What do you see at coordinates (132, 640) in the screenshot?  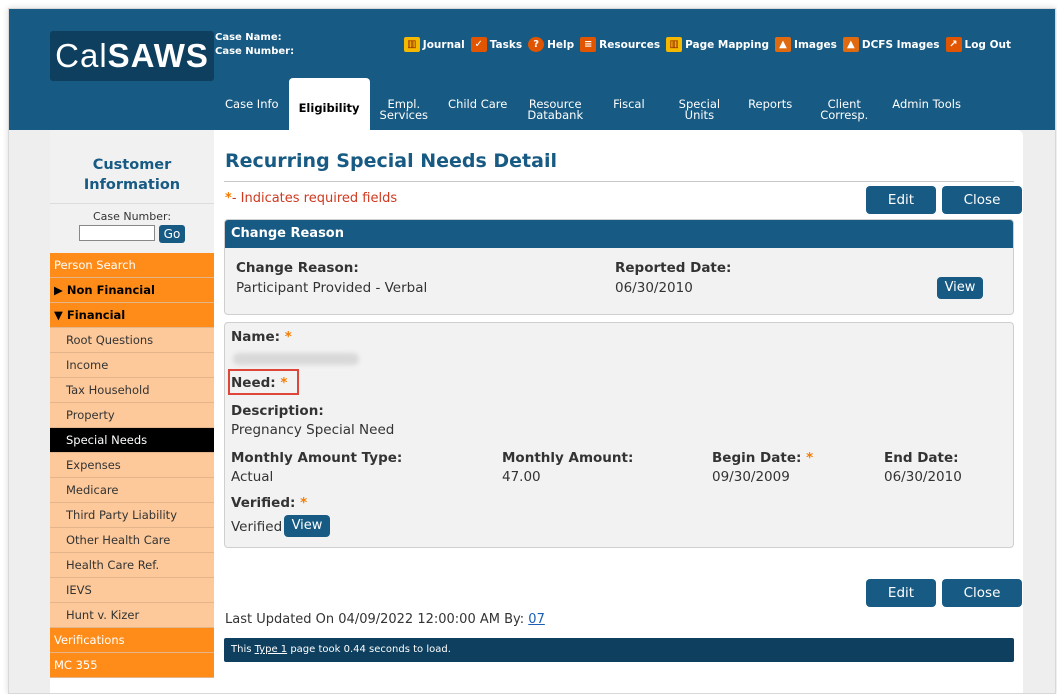 I see `sidebar-item-verifications: Verifications` at bounding box center [132, 640].